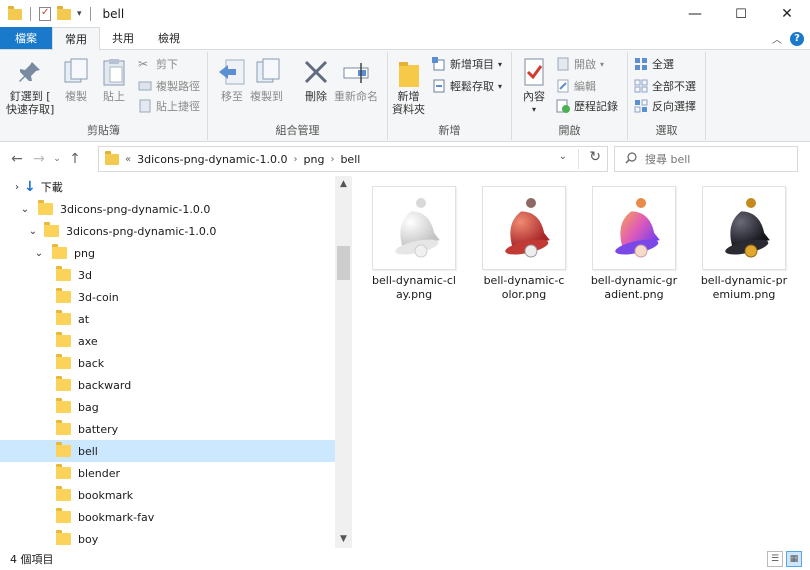 The height and width of the screenshot is (570, 810). I want to click on scrollbar-thumb, so click(343, 263).